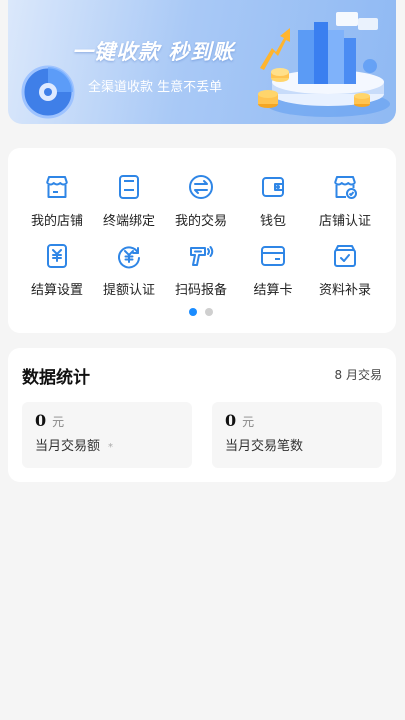 This screenshot has width=405, height=720. Describe the element at coordinates (153, 52) in the screenshot. I see `banner-title: 一键收款 秒到账` at that location.